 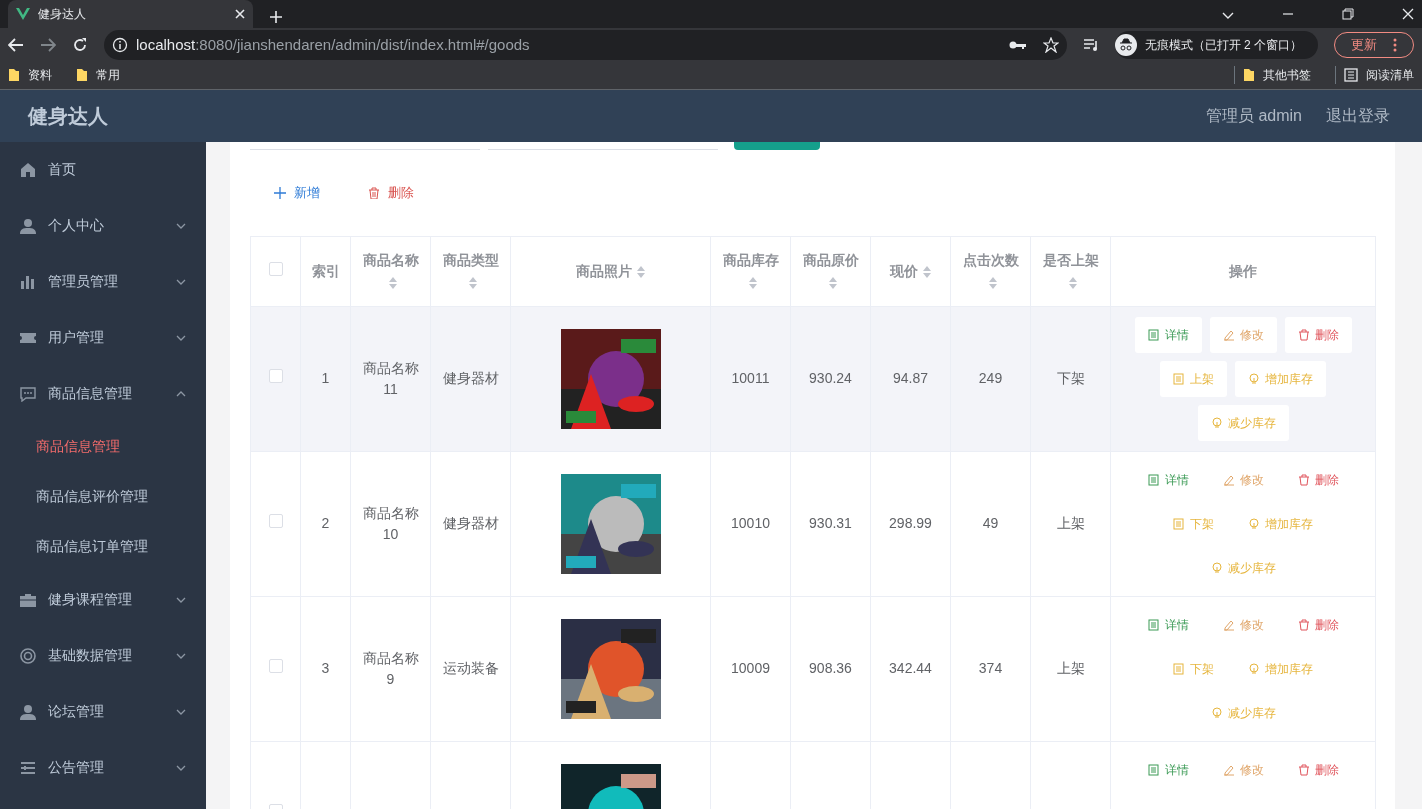 I want to click on folder-icon, so click(x=82, y=75).